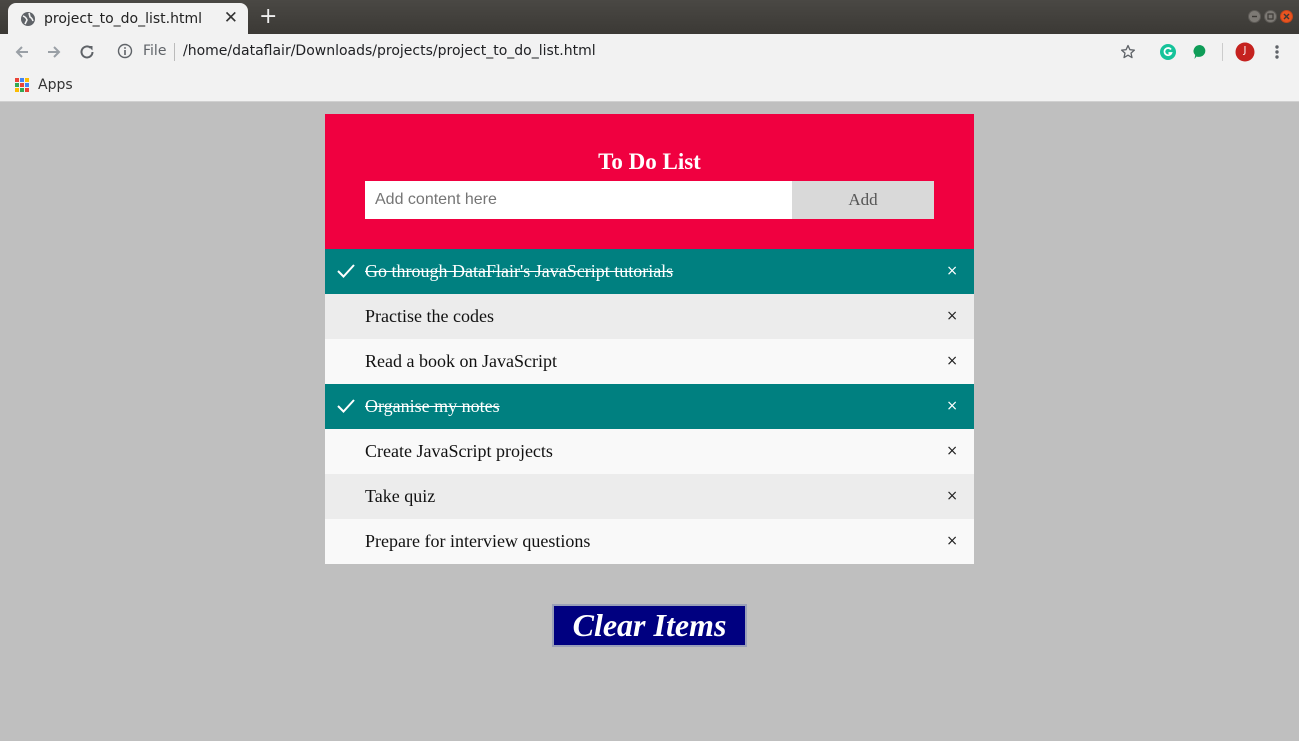 This screenshot has height=741, width=1299. What do you see at coordinates (649, 451) in the screenshot?
I see `list-item: Create JavaScript projects ×` at bounding box center [649, 451].